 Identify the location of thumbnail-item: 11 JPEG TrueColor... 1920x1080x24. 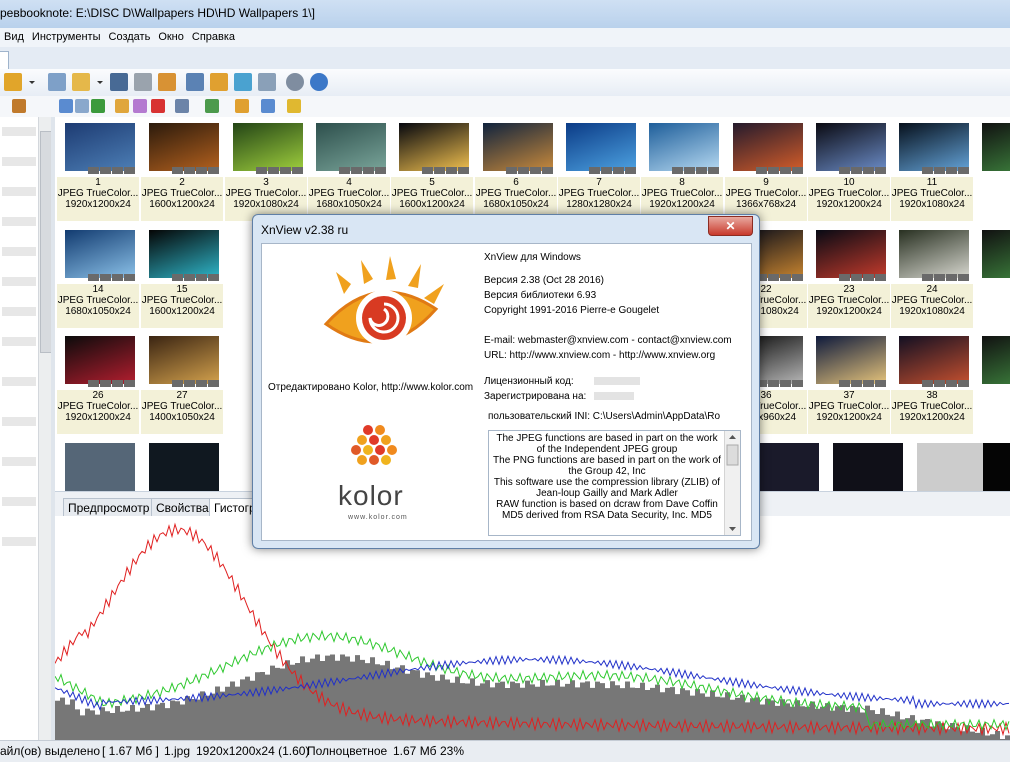
(931, 169).